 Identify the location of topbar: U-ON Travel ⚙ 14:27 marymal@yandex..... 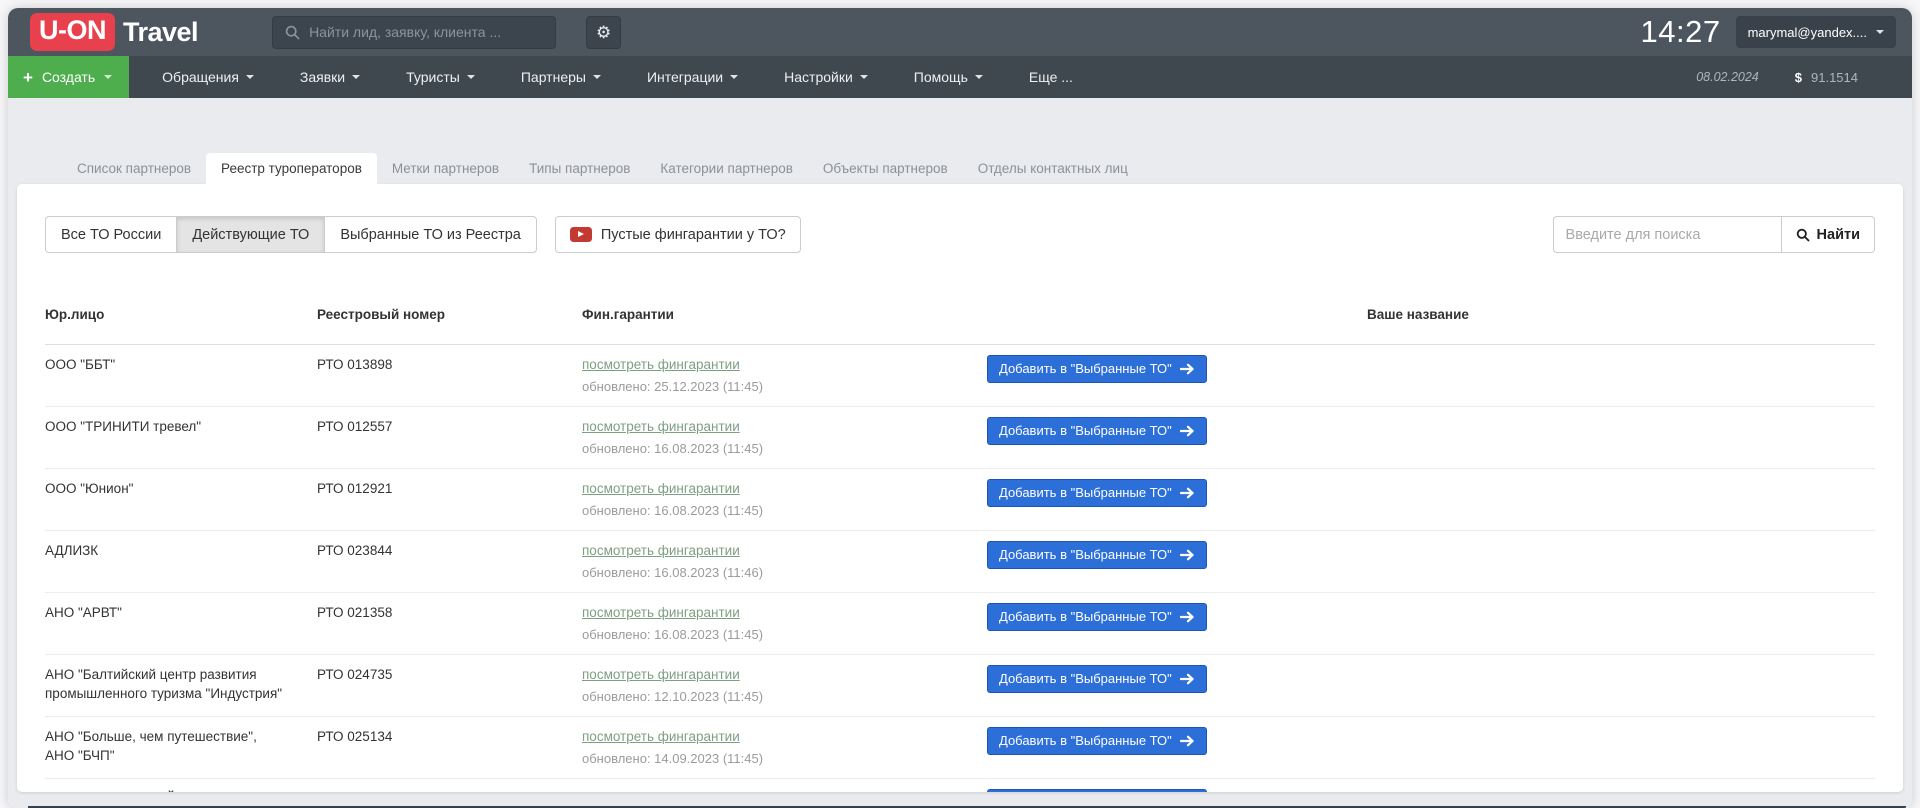
(960, 32).